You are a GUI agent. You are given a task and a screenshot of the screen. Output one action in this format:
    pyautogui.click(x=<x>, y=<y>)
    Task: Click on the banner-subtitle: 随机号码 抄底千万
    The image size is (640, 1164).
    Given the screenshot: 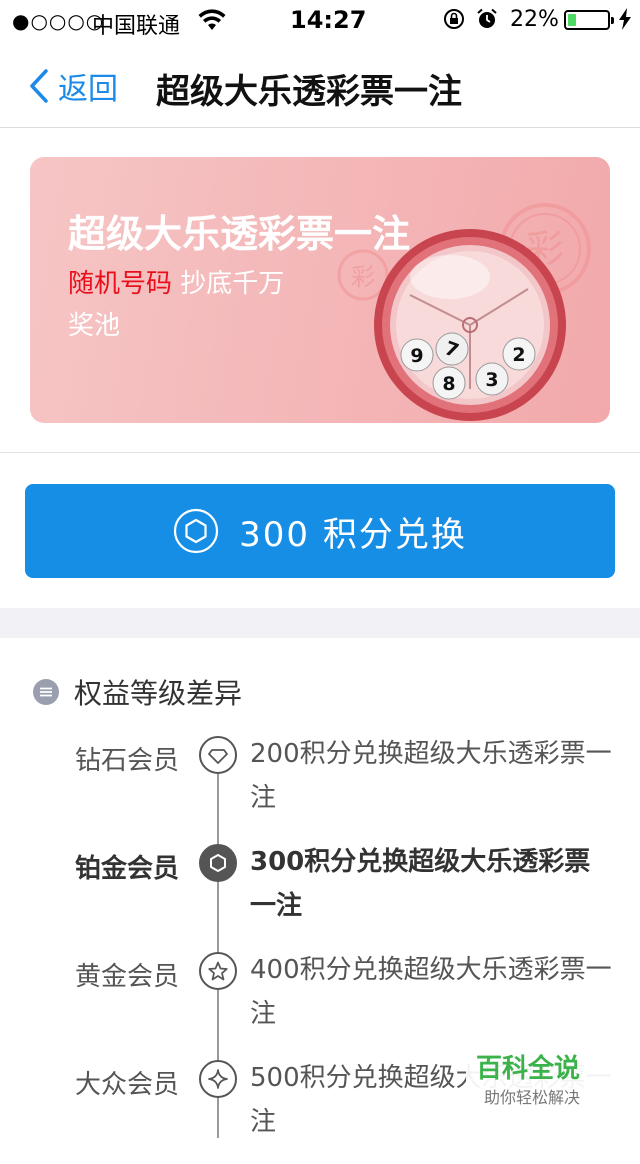 What is the action you would take?
    pyautogui.click(x=176, y=281)
    